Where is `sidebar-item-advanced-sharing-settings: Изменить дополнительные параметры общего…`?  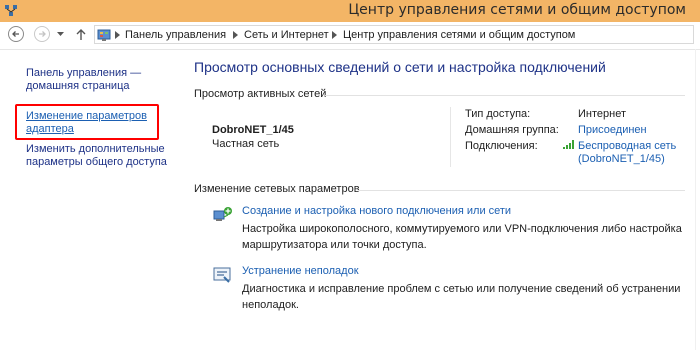
sidebar-item-advanced-sharing-settings: Изменить дополнительные параметры общего… is located at coordinates (96, 156).